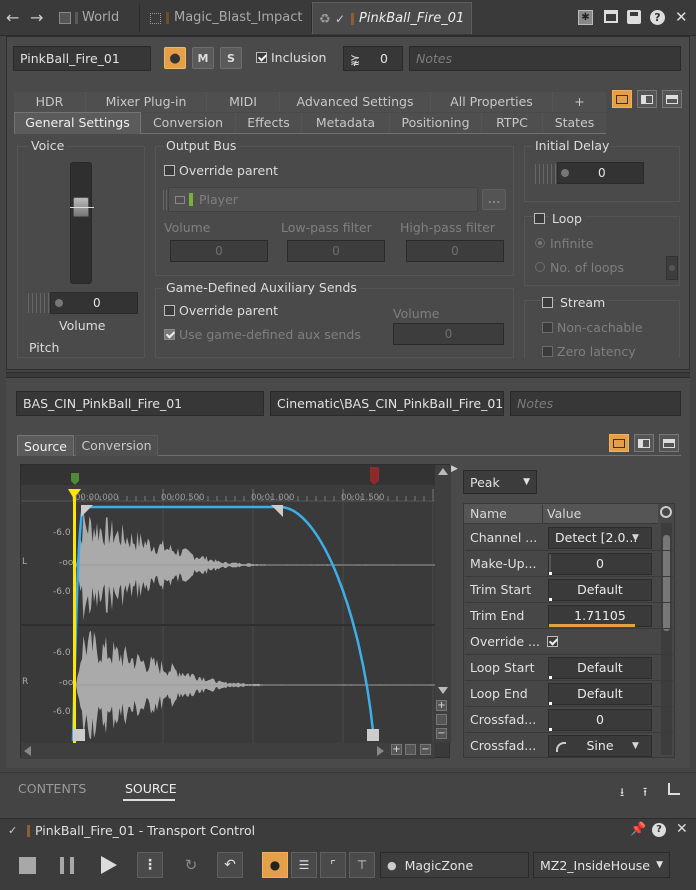  I want to click on zero-latency-checkbox, so click(547, 351).